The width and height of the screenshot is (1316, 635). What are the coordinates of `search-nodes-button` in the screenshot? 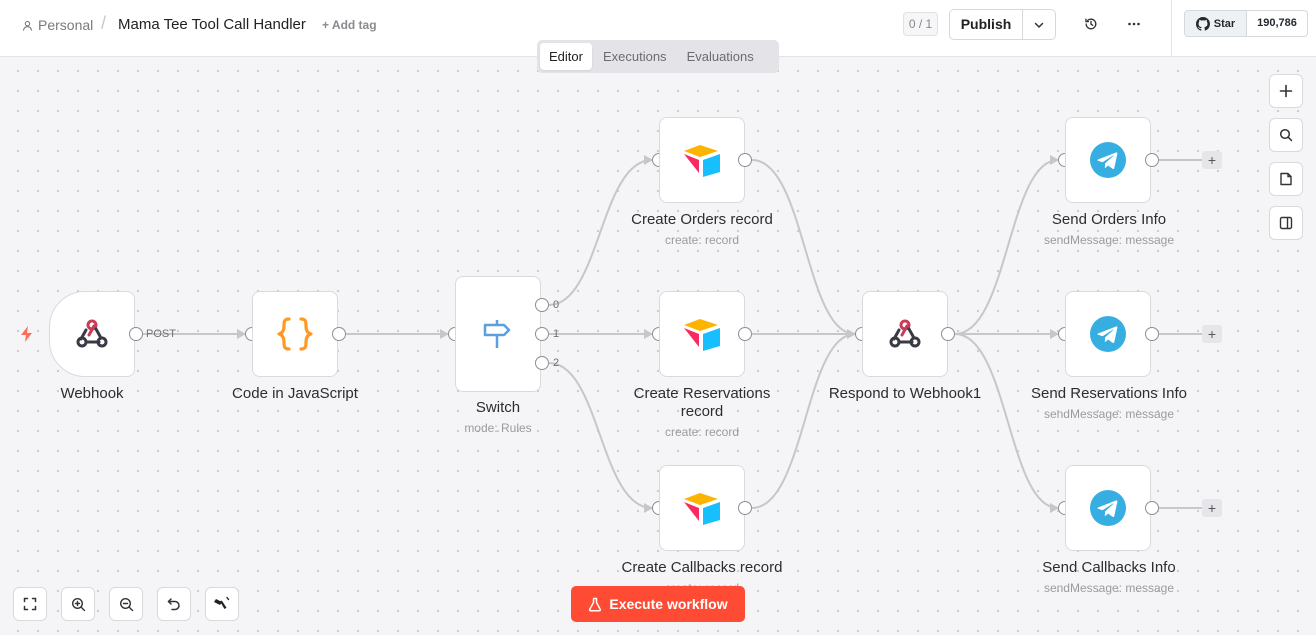 It's located at (1286, 135).